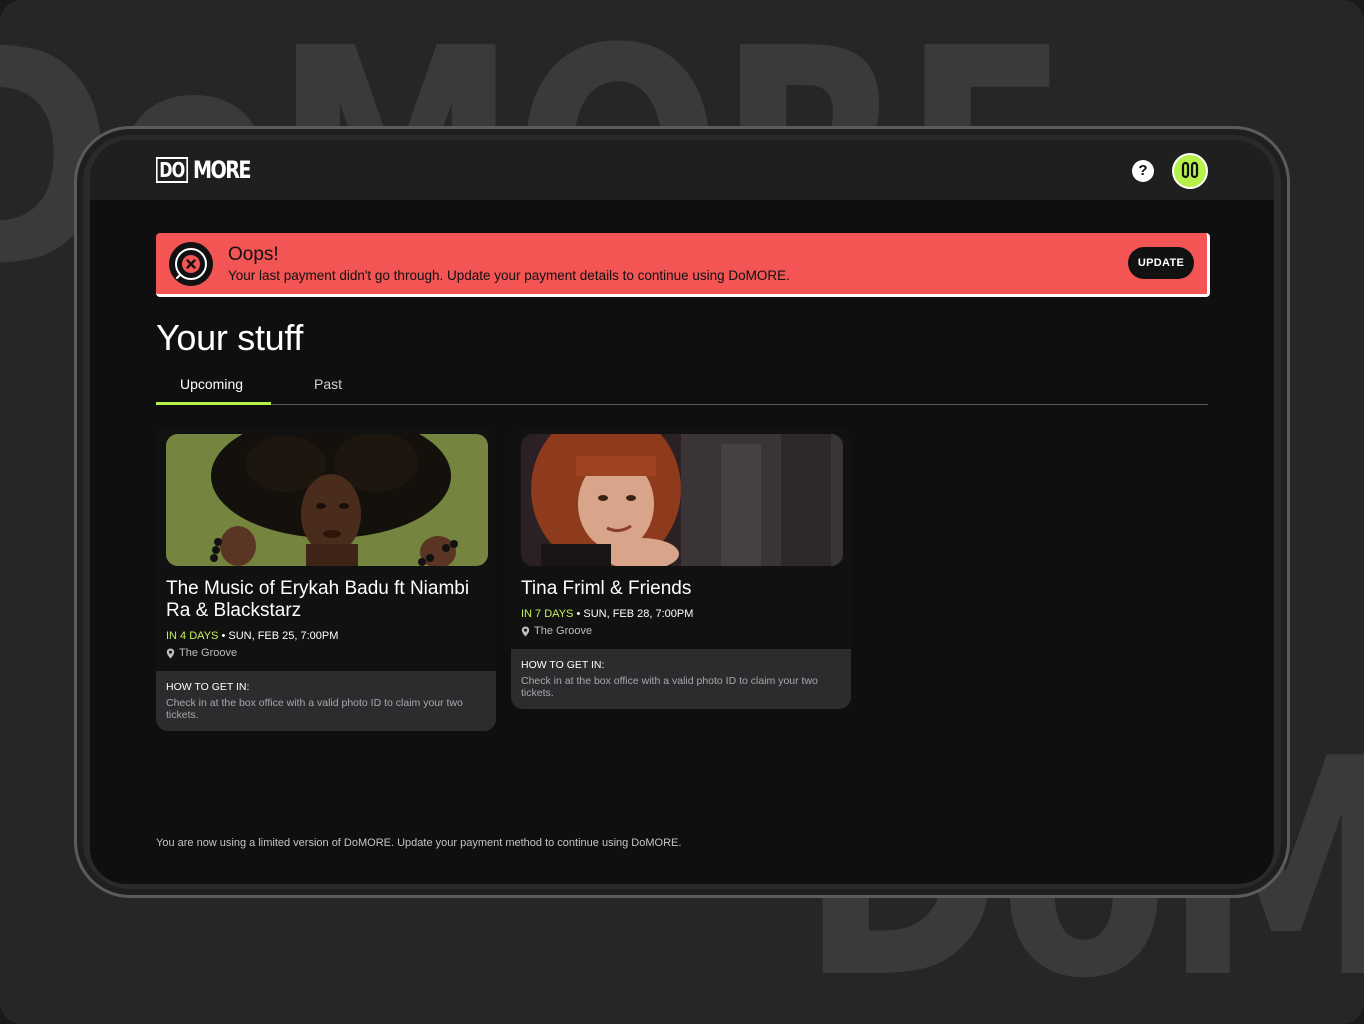  What do you see at coordinates (230, 337) in the screenshot?
I see `page-title: Your stuff` at bounding box center [230, 337].